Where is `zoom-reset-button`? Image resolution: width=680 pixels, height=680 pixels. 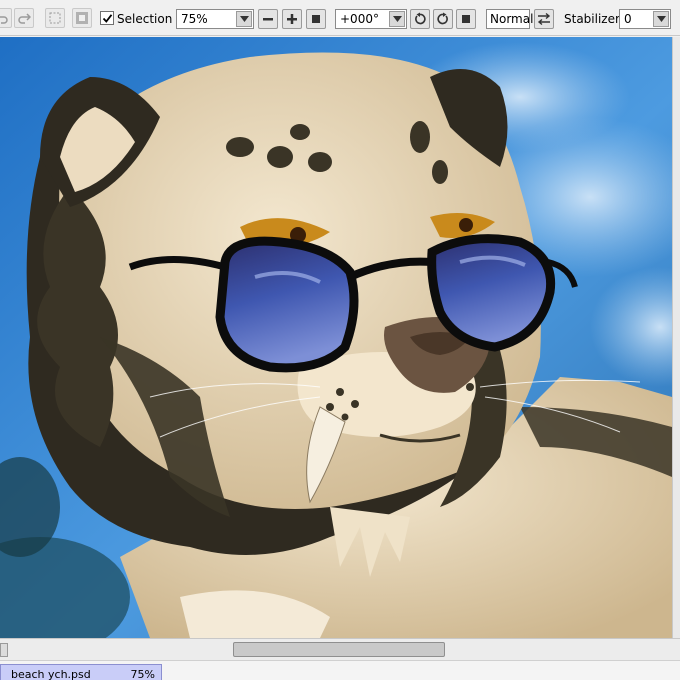 zoom-reset-button is located at coordinates (316, 19).